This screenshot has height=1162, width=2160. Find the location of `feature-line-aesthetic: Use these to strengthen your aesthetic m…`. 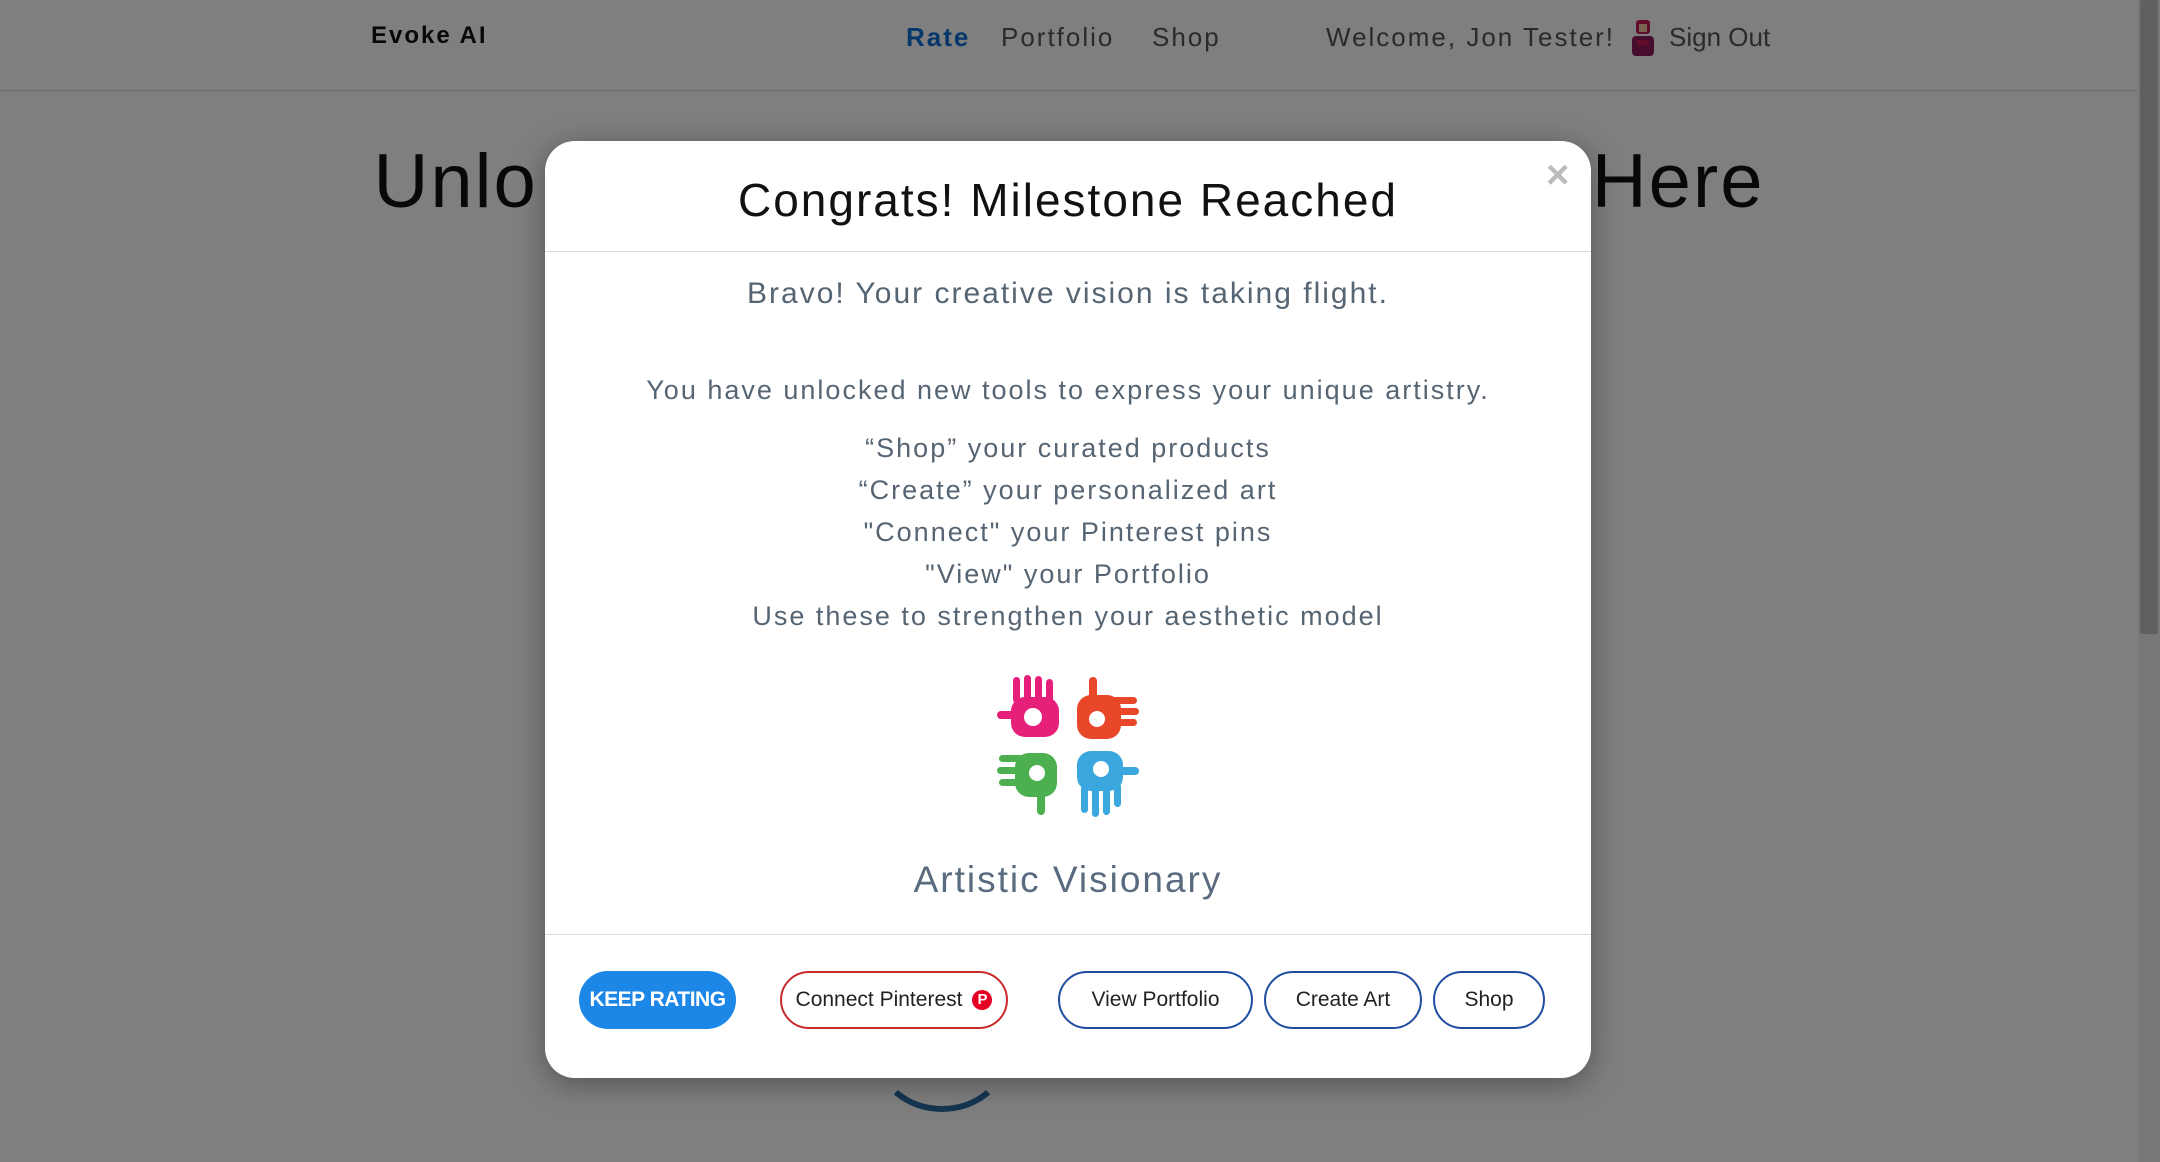

feature-line-aesthetic: Use these to strengthen your aesthetic m… is located at coordinates (1068, 616).